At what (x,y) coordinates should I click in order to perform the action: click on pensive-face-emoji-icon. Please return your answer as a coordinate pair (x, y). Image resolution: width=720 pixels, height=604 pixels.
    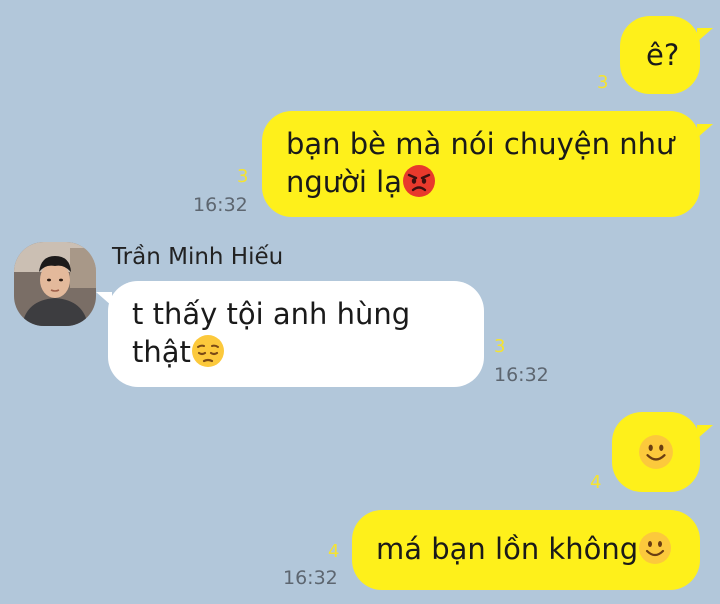
    Looking at the image, I should click on (208, 355).